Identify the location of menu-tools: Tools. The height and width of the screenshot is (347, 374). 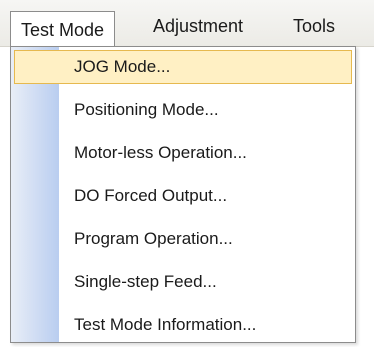
(314, 26).